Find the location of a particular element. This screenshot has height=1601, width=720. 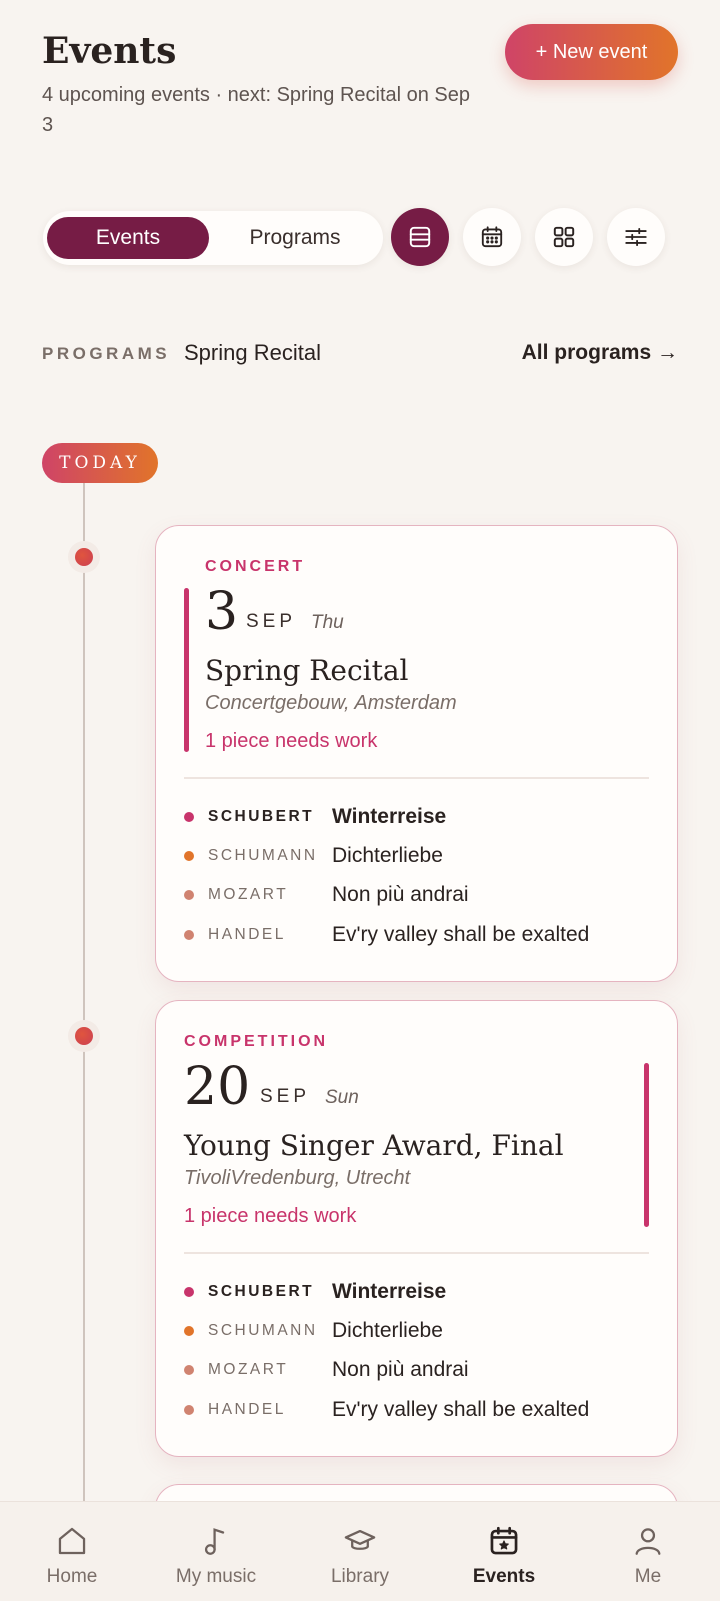

nav-library: Library is located at coordinates (360, 1551).